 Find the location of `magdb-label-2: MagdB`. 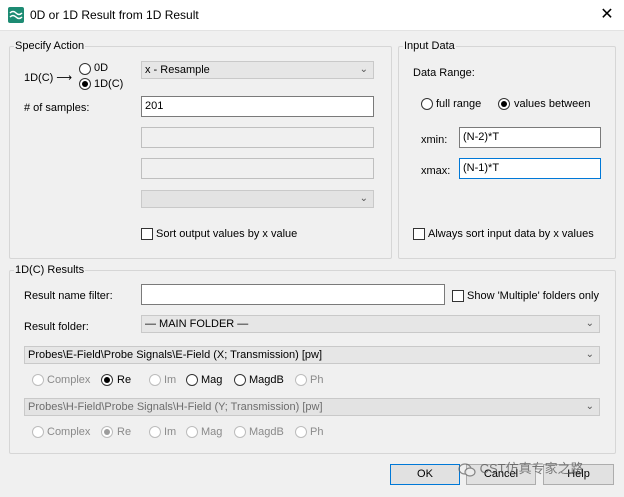

magdb-label-2: MagdB is located at coordinates (266, 432).